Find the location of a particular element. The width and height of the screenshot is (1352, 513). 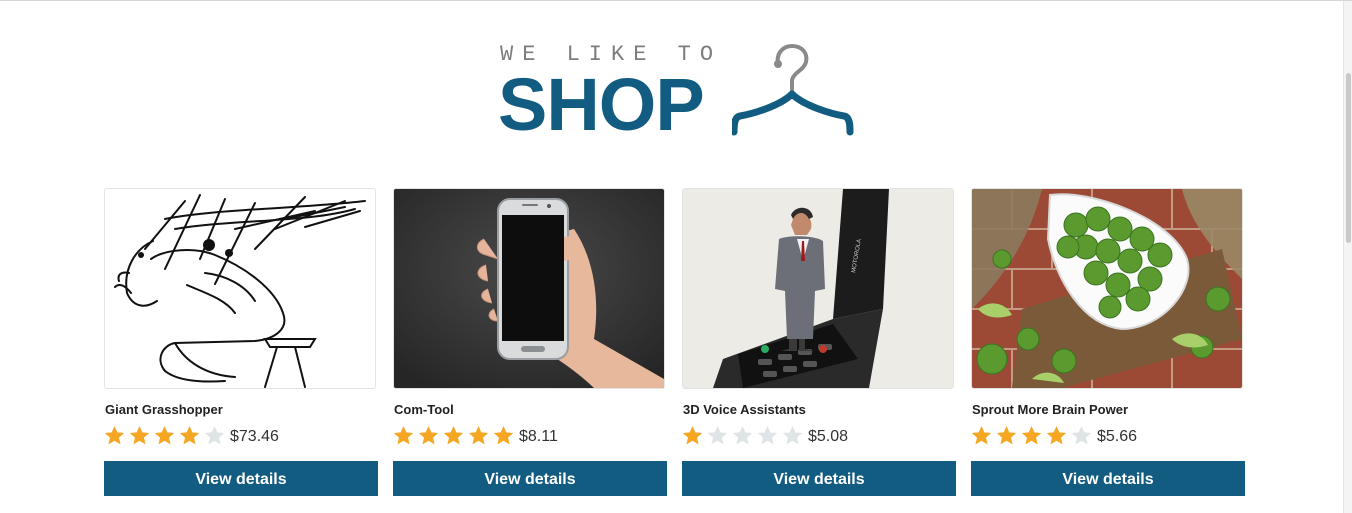

product-rating: $8.11 is located at coordinates (475, 435).